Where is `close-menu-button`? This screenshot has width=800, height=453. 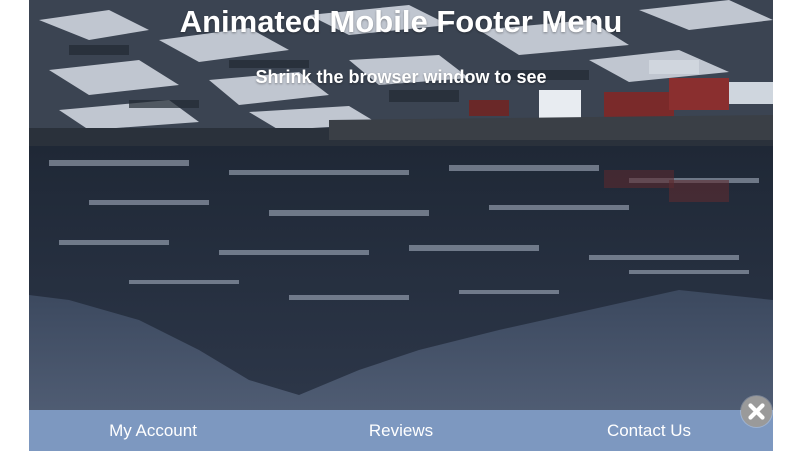
close-menu-button is located at coordinates (756, 411).